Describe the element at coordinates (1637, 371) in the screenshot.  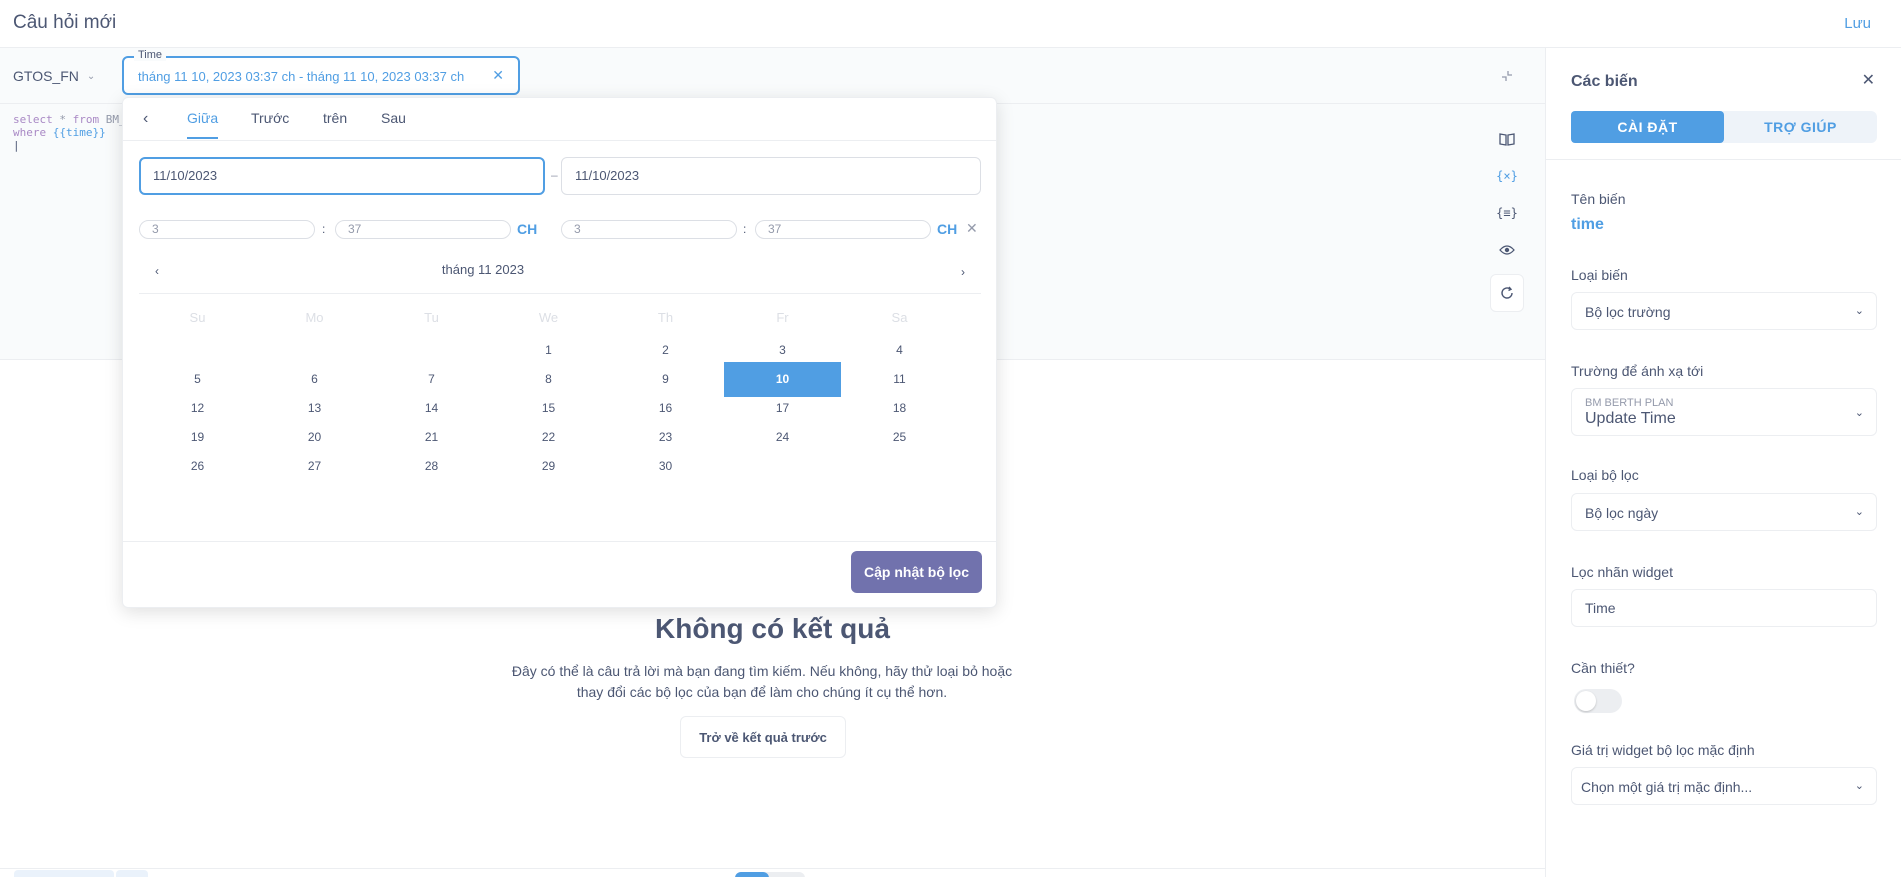
I see `mapped-field-label: Trường để ánh xạ tới` at that location.